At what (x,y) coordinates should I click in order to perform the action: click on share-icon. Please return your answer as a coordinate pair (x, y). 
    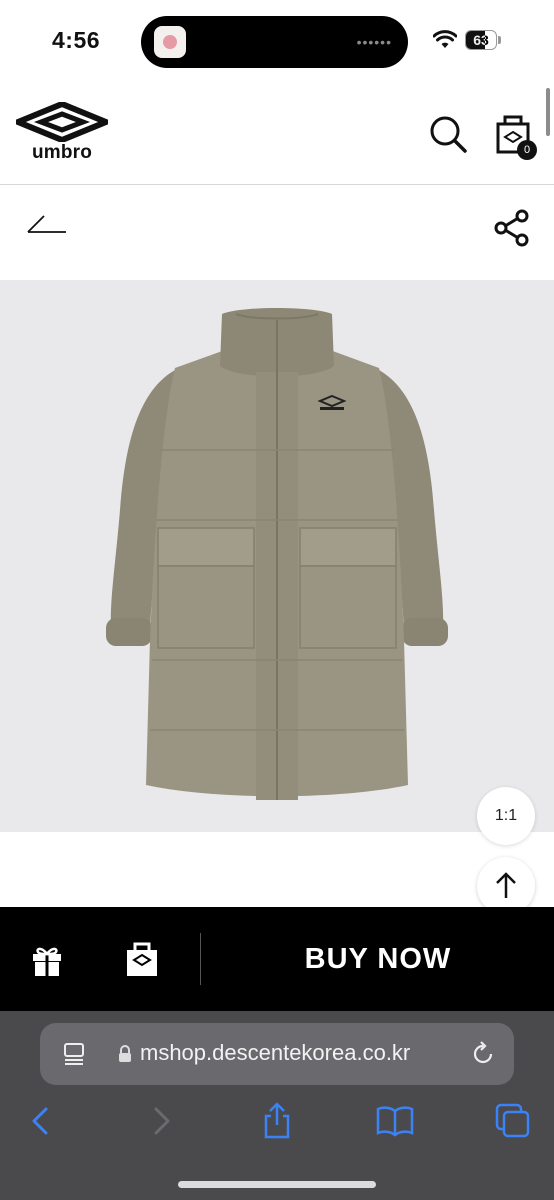
    Looking at the image, I should click on (512, 228).